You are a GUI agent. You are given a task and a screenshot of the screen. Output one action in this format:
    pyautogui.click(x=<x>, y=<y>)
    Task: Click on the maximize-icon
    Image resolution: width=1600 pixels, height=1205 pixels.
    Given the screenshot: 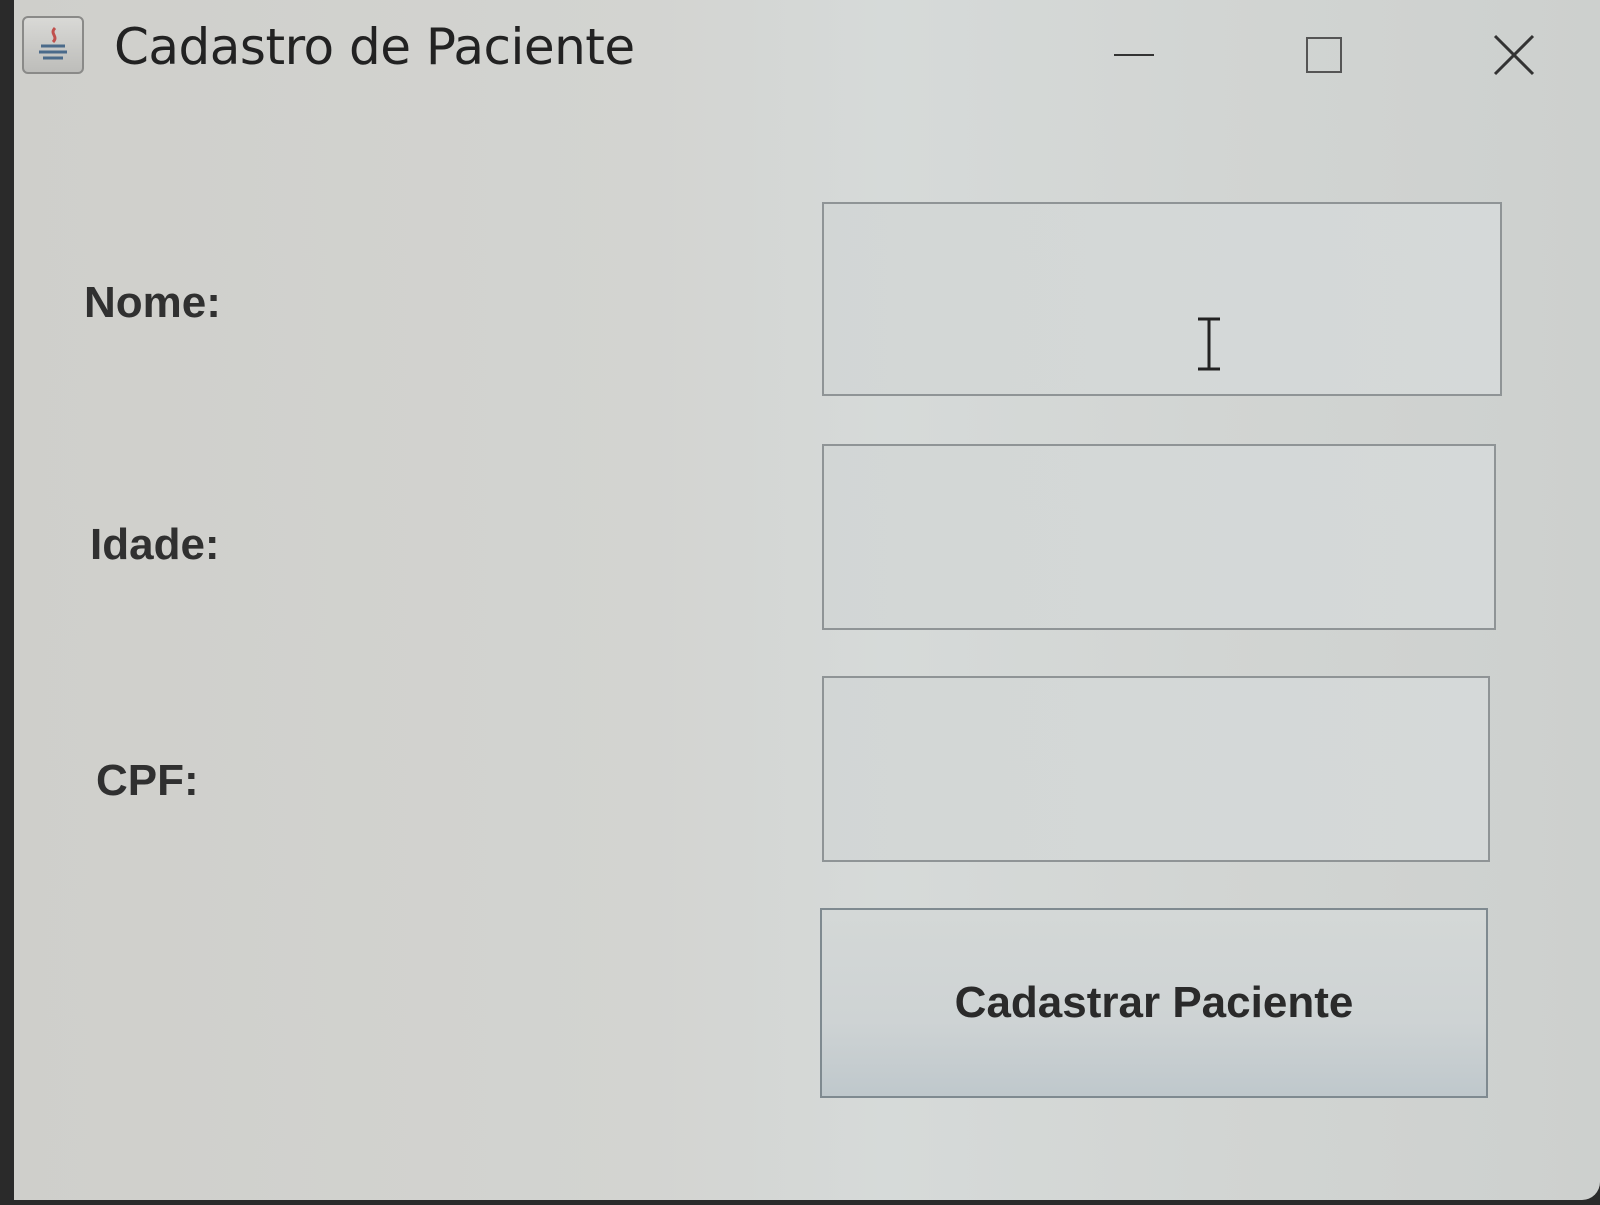 What is the action you would take?
    pyautogui.click(x=1324, y=55)
    